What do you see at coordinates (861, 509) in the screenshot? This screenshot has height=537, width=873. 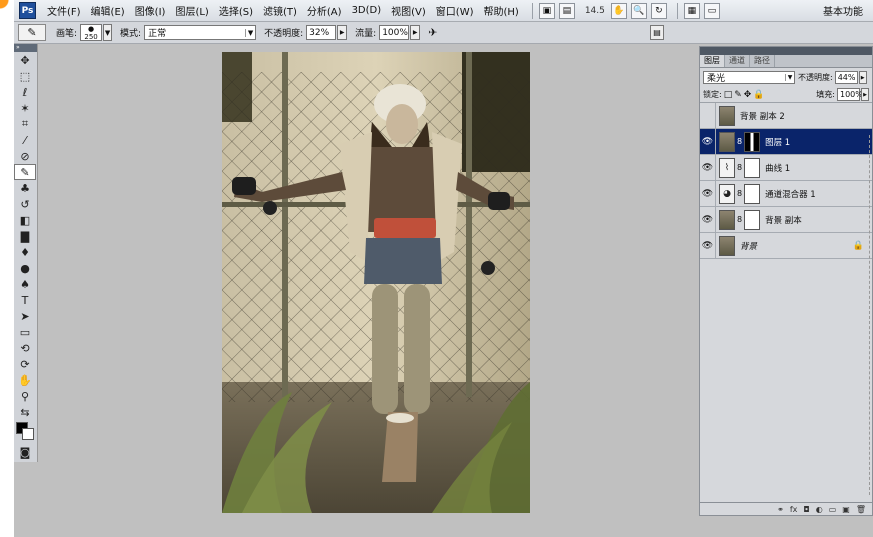 I see `delete-layer-icon: 🗑` at bounding box center [861, 509].